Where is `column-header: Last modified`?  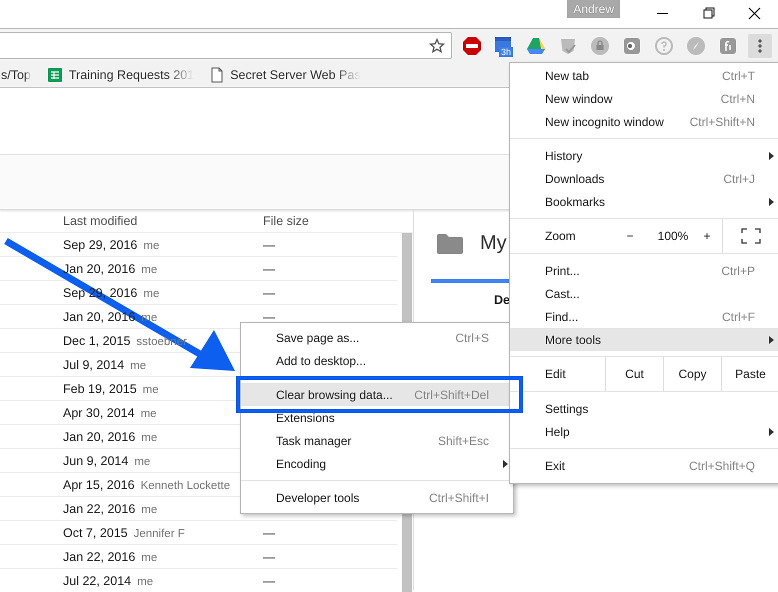 column-header: Last modified is located at coordinates (163, 221).